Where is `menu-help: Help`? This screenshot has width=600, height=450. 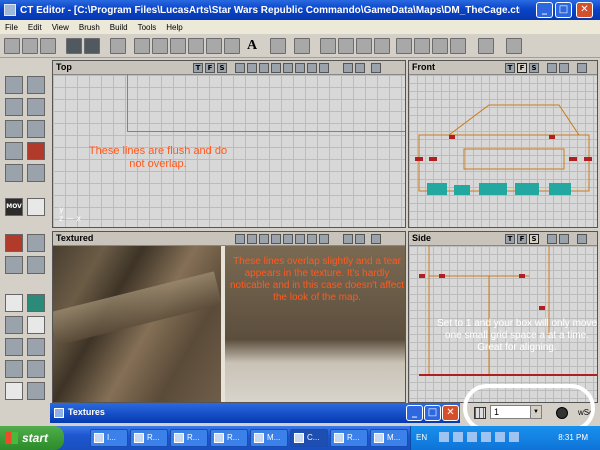 menu-help: Help is located at coordinates (174, 27).